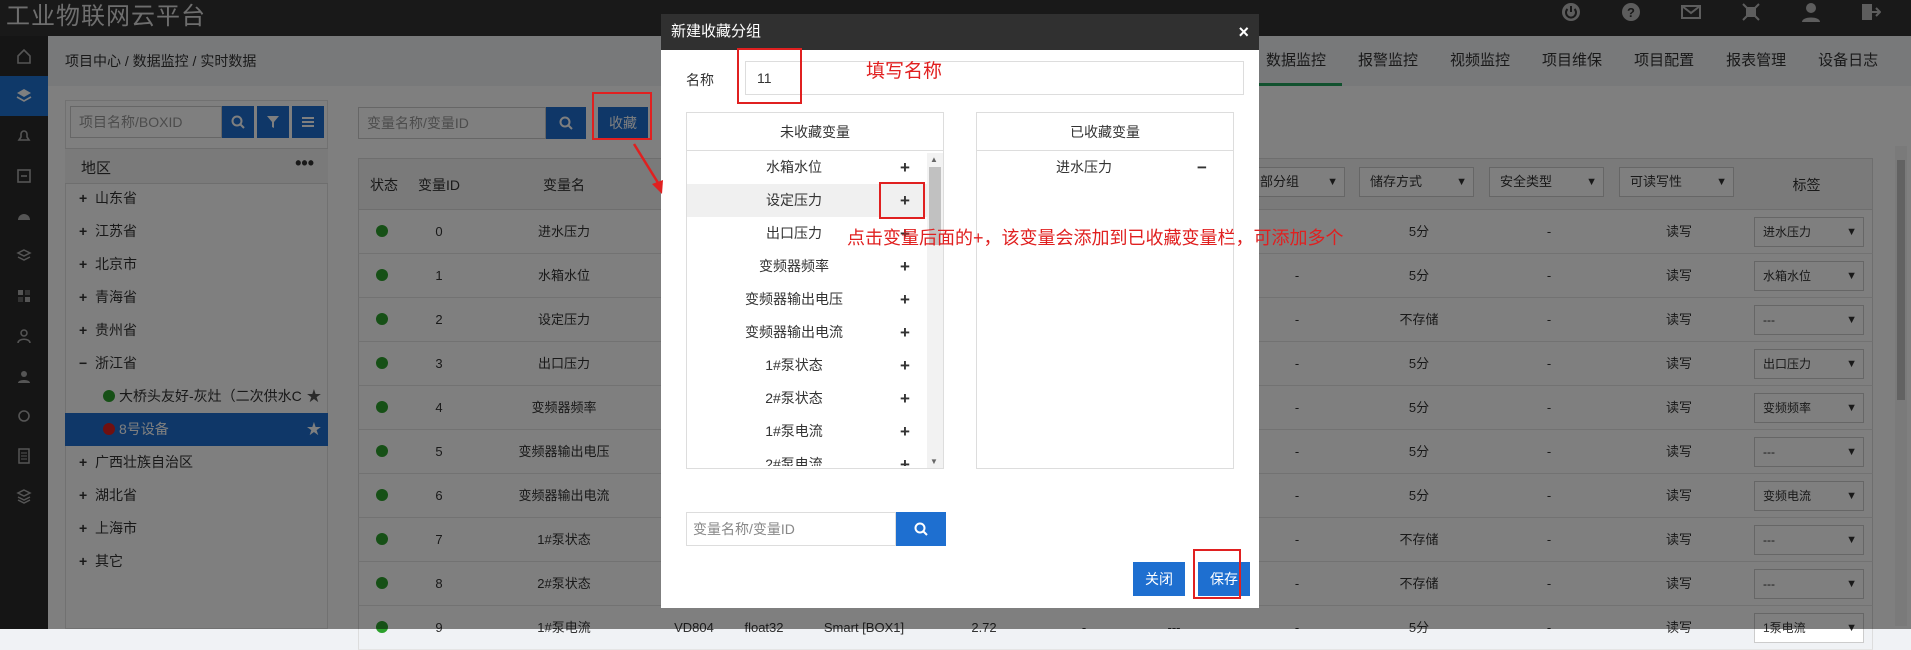  What do you see at coordinates (994, 78) in the screenshot?
I see `group-name-input: 11` at bounding box center [994, 78].